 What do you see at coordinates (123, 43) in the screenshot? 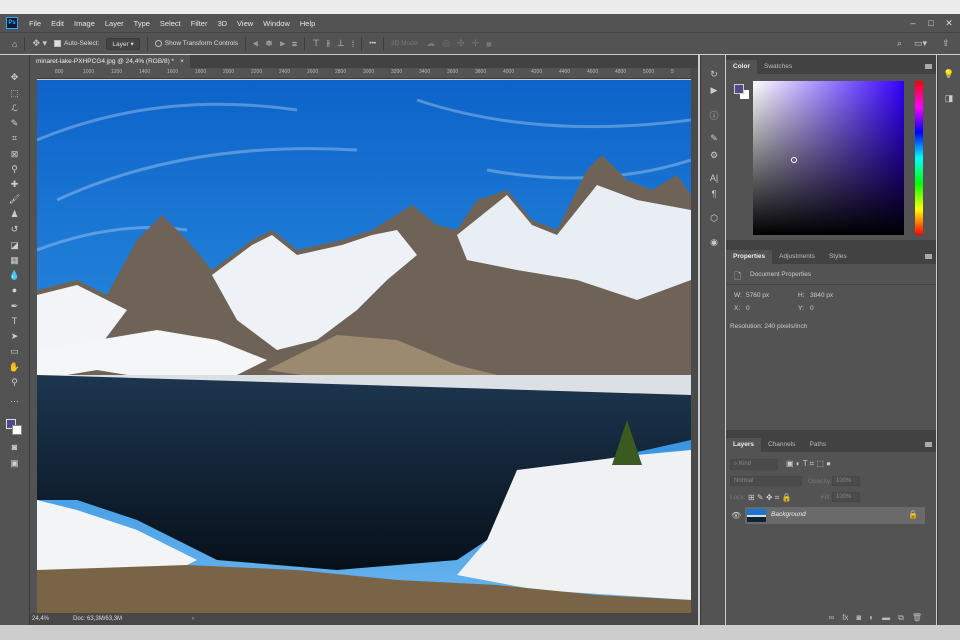
I see `auto-select-dropdown: Layer ▾` at bounding box center [123, 43].